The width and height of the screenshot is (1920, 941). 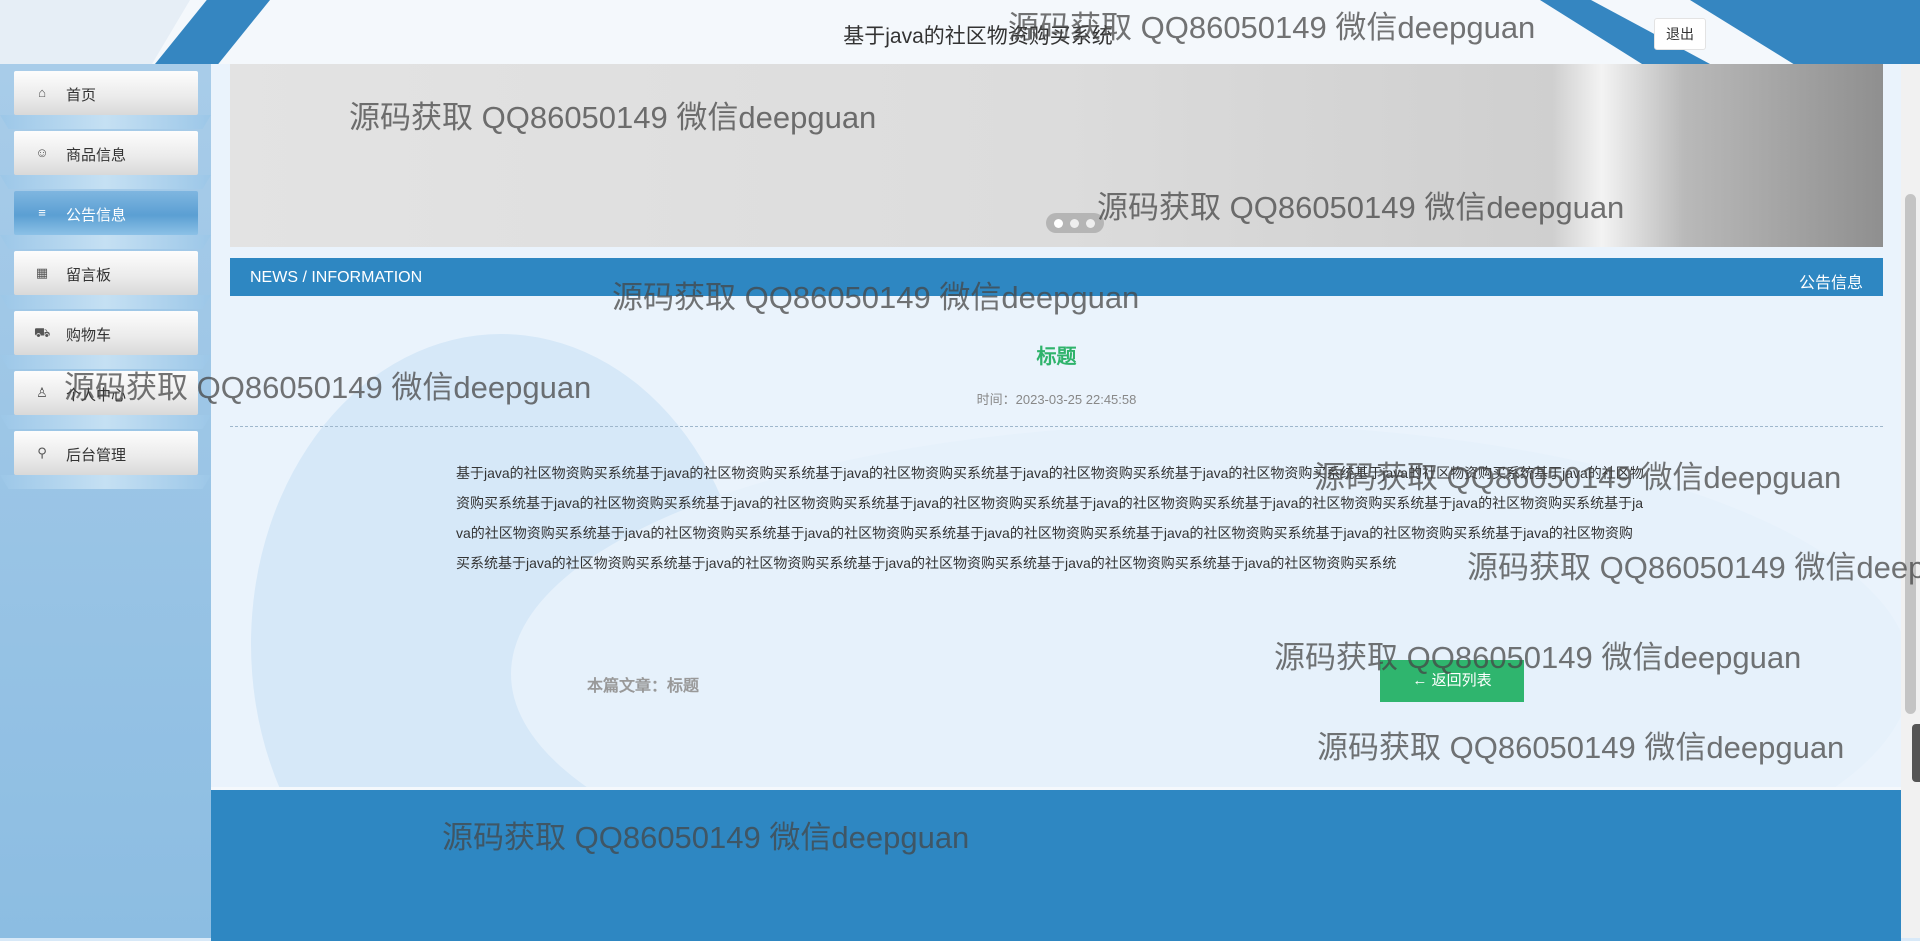 I want to click on news-bar-category: 公告信息, so click(x=1831, y=281).